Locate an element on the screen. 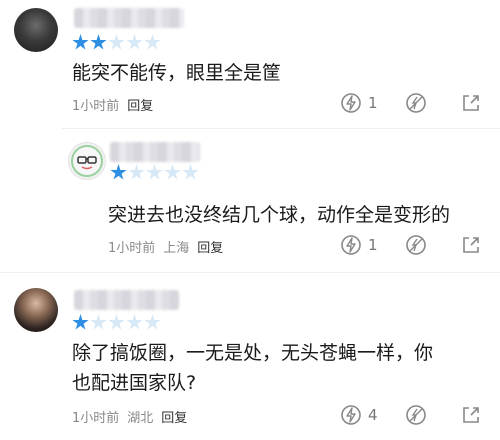  comment-meta: 1小时前 回复 is located at coordinates (112, 104).